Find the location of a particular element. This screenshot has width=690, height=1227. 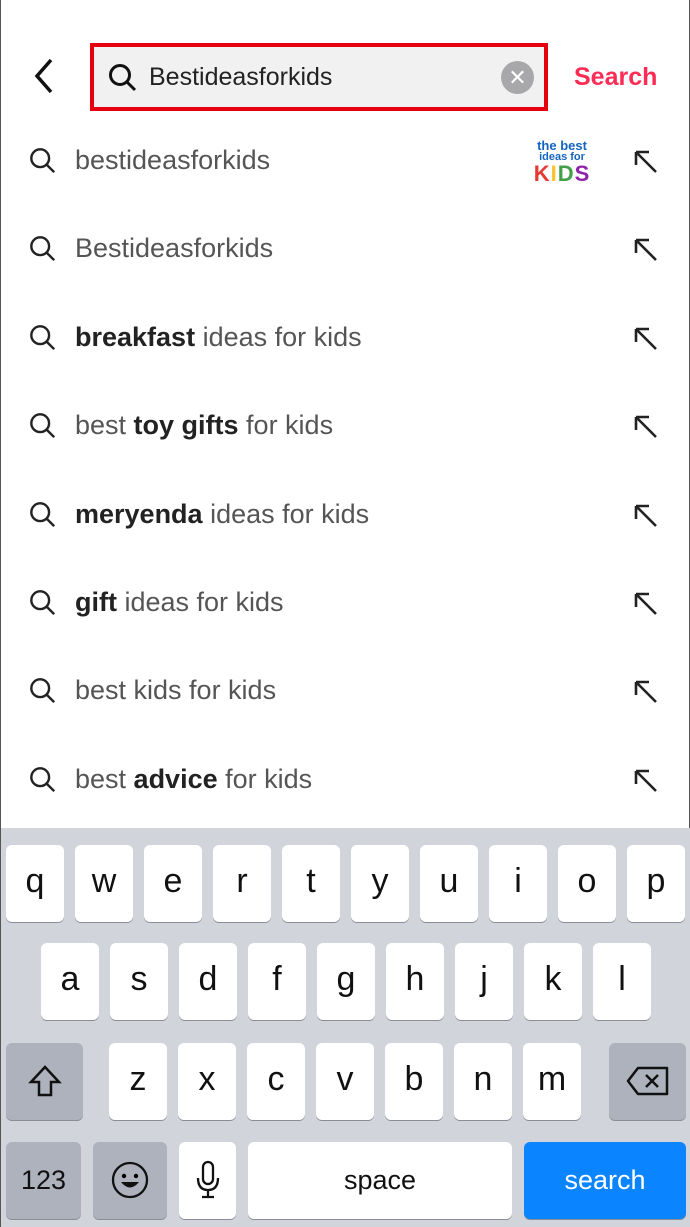

search-key: search is located at coordinates (605, 1180).